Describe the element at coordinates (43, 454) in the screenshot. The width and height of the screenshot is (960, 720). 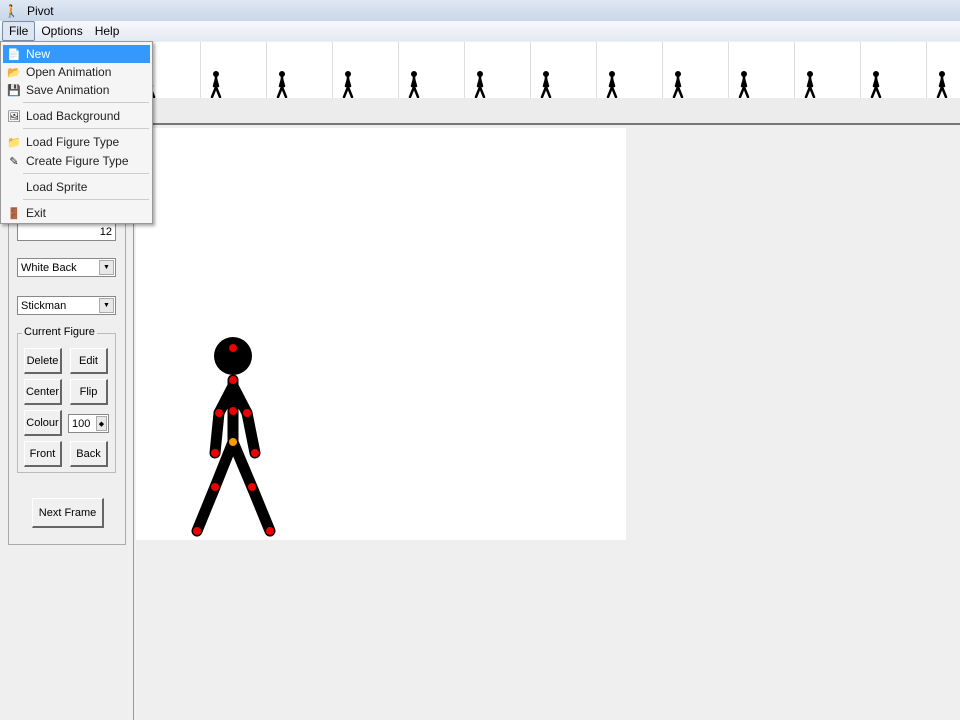
I see `front-button: Front` at that location.